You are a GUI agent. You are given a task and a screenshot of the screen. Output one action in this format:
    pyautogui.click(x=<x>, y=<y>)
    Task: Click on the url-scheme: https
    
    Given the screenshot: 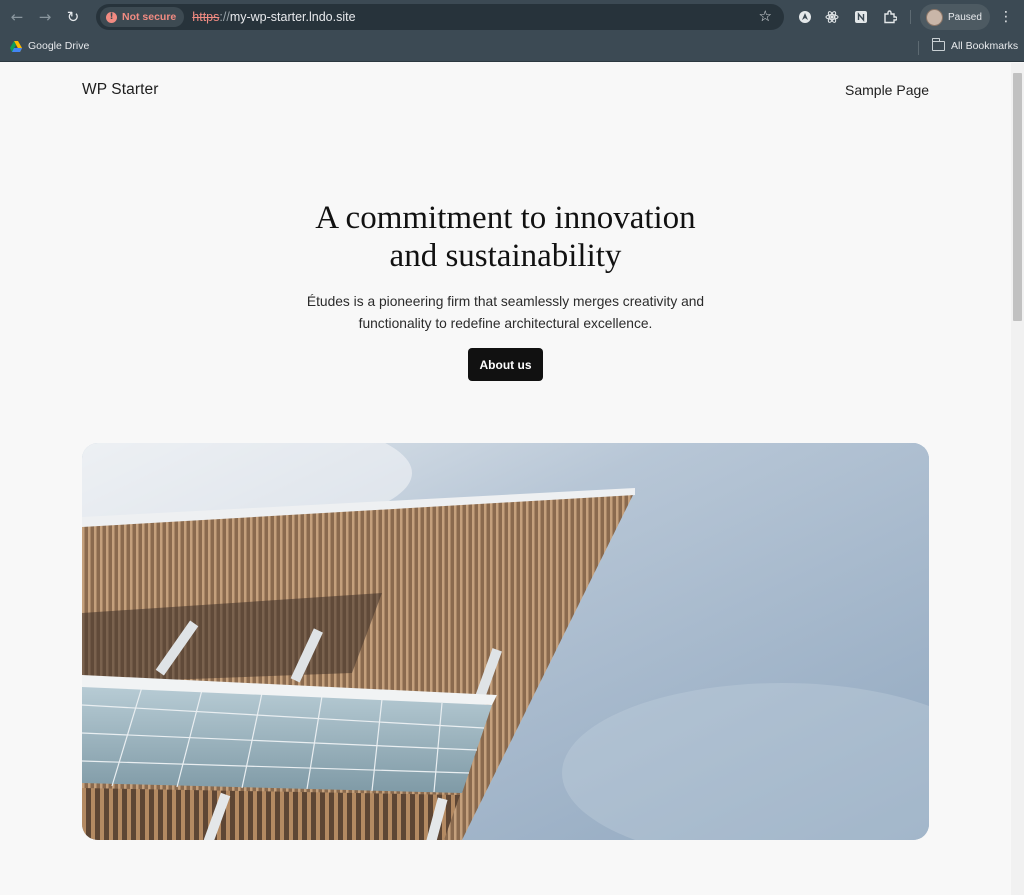 What is the action you would take?
    pyautogui.click(x=206, y=17)
    